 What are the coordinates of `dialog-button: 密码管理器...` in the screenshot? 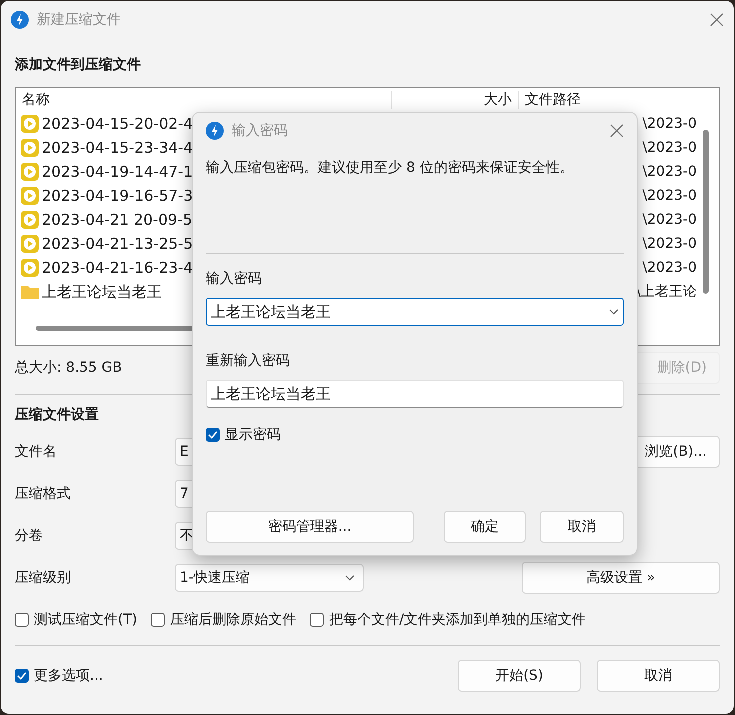 It's located at (310, 527).